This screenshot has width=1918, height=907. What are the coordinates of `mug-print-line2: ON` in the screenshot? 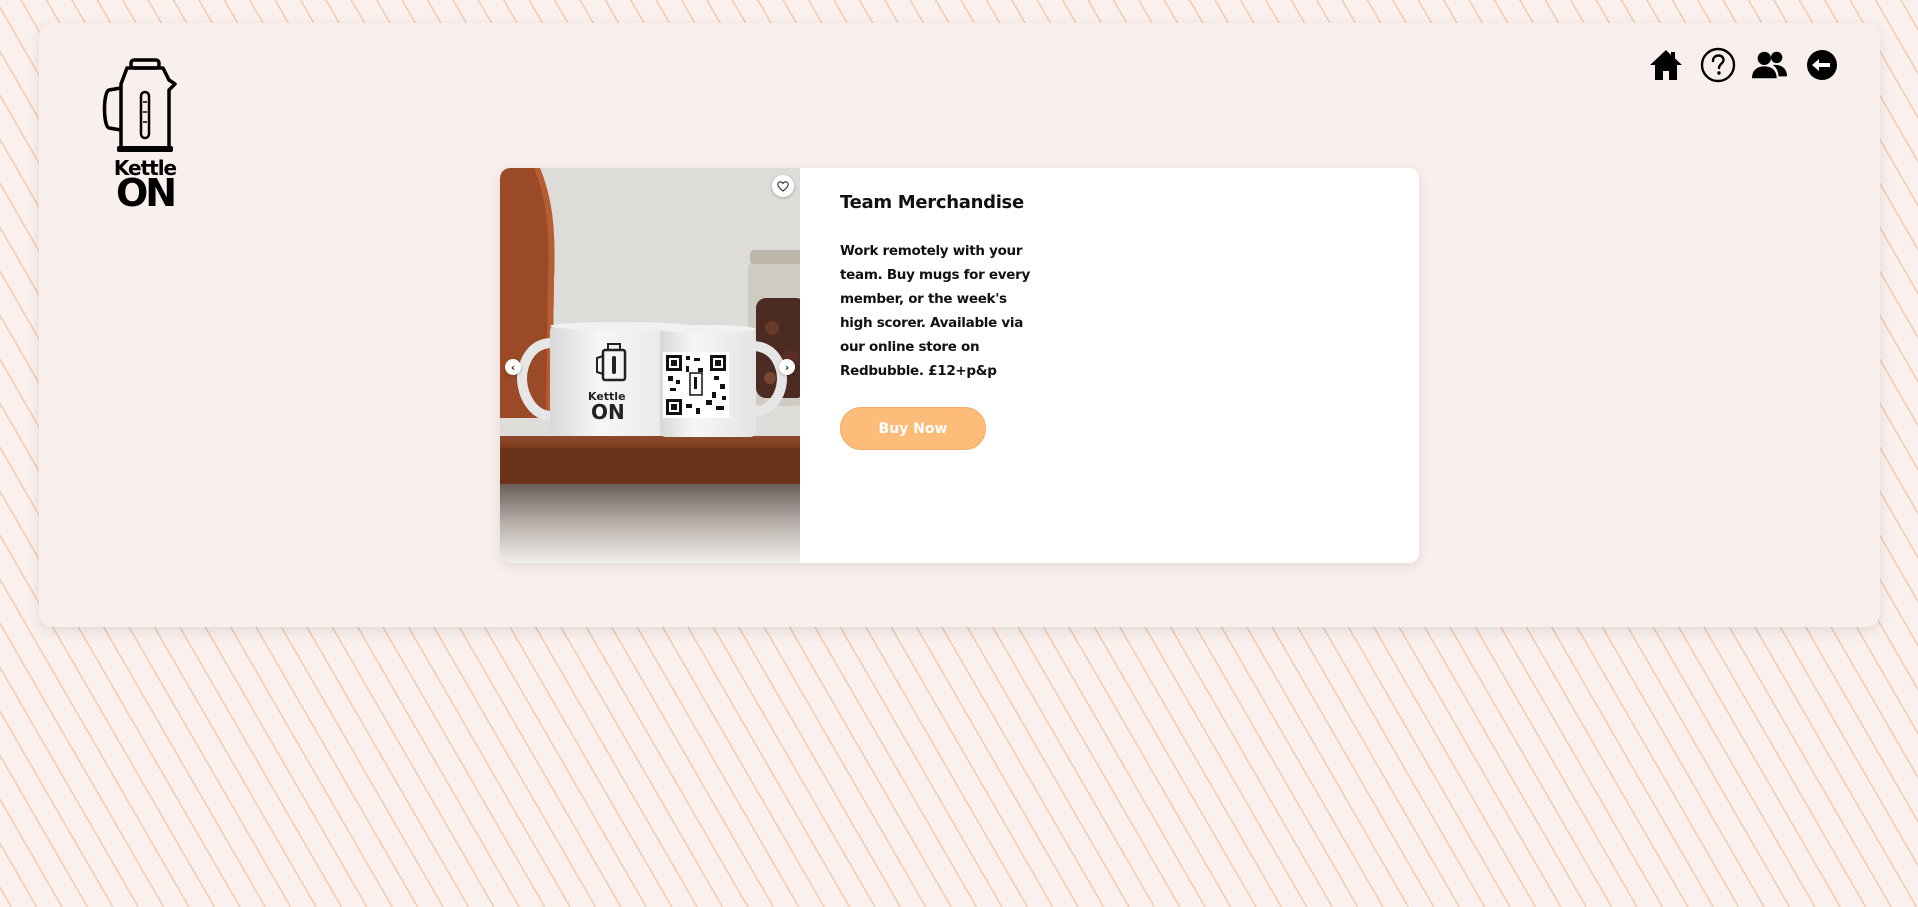 It's located at (608, 412).